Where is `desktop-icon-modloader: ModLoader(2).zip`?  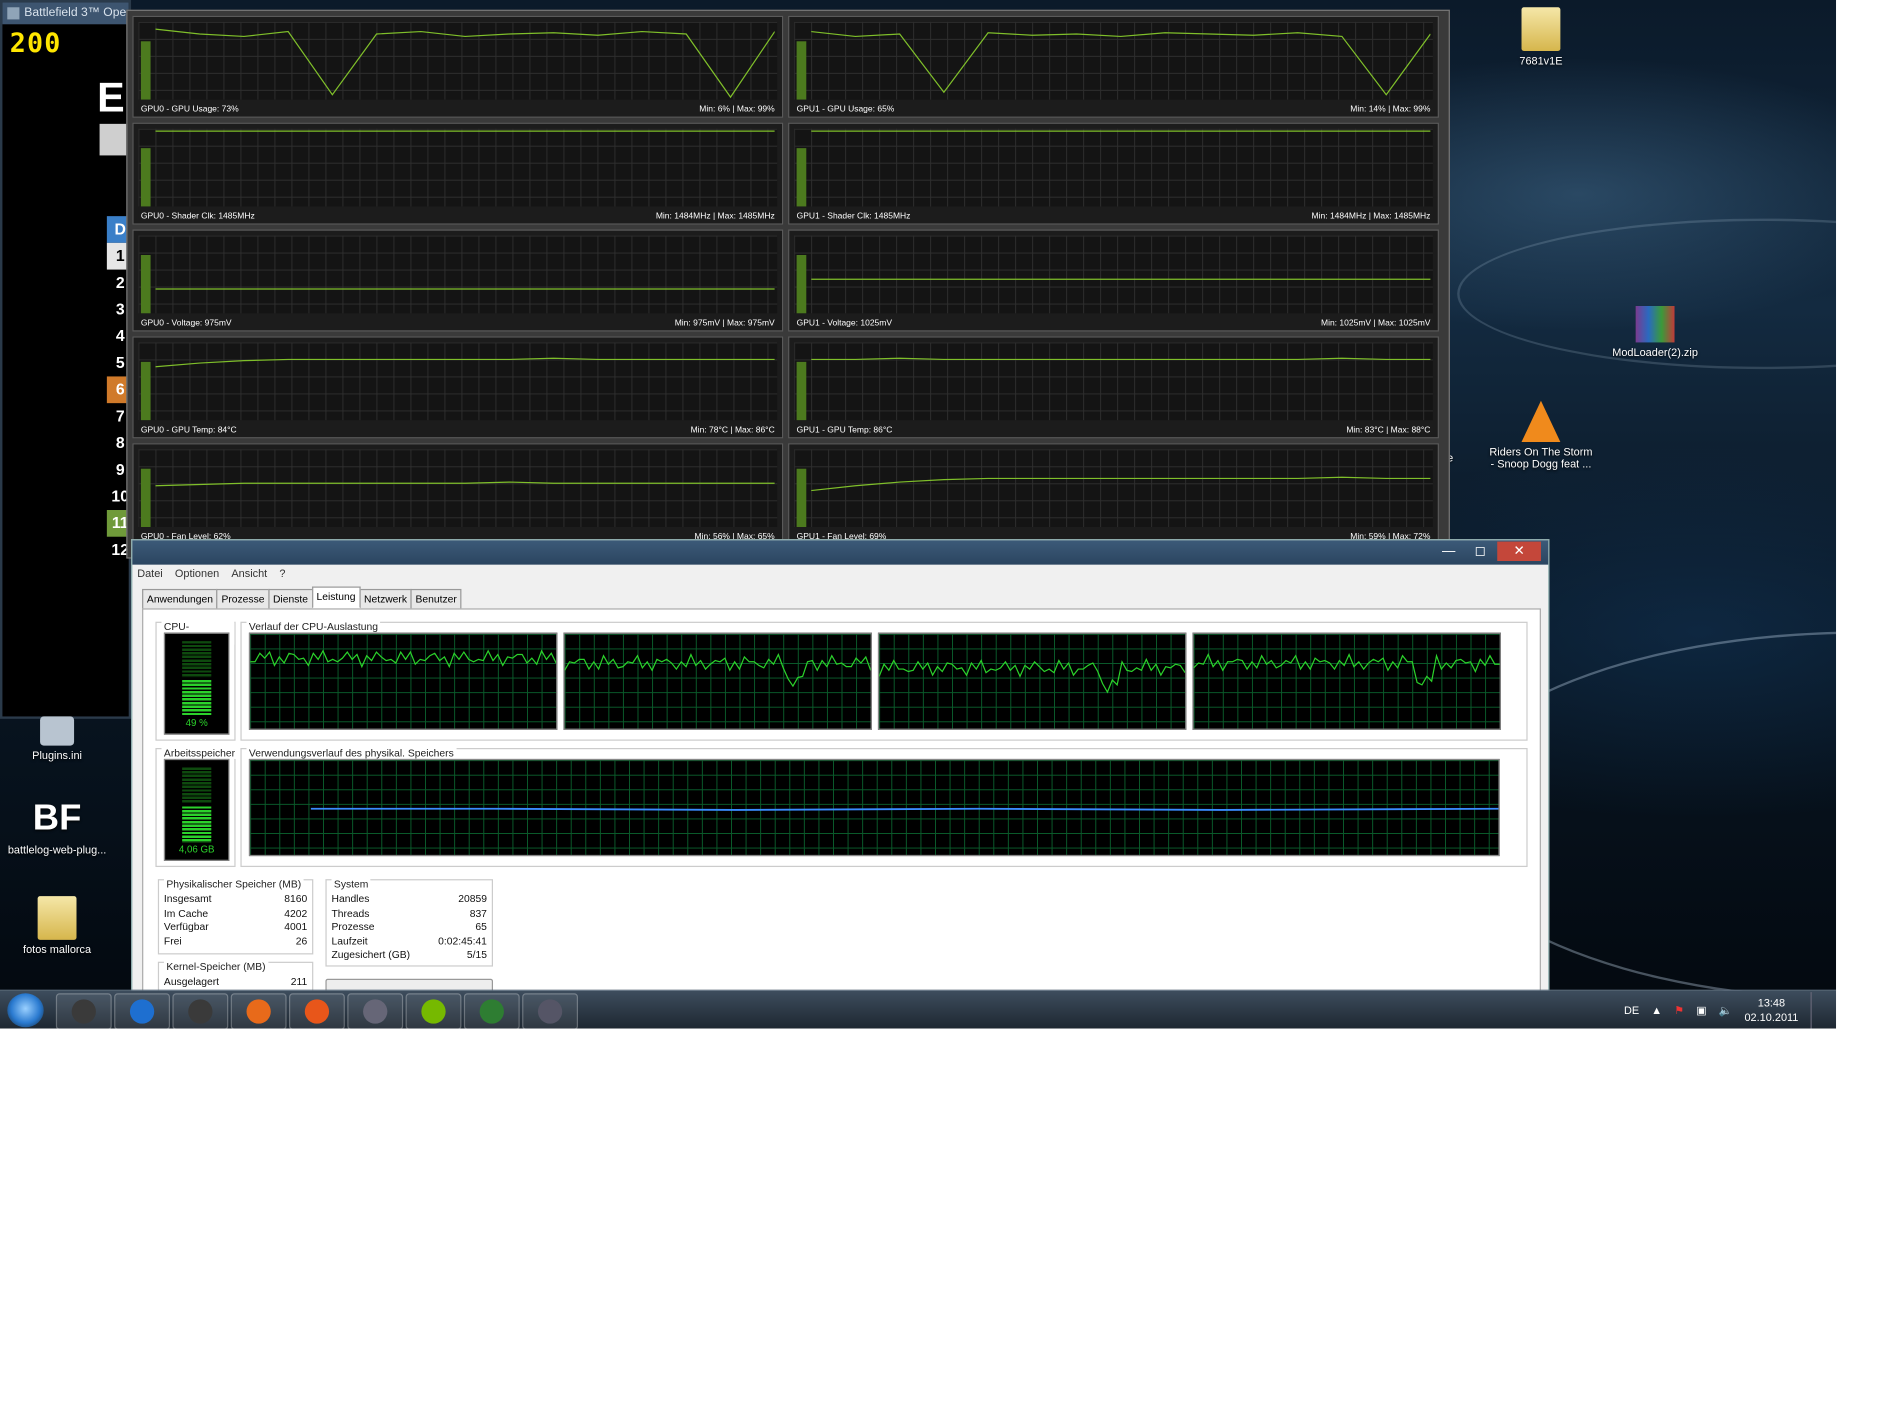
desktop-icon-modloader: ModLoader(2).zip is located at coordinates (1654, 332).